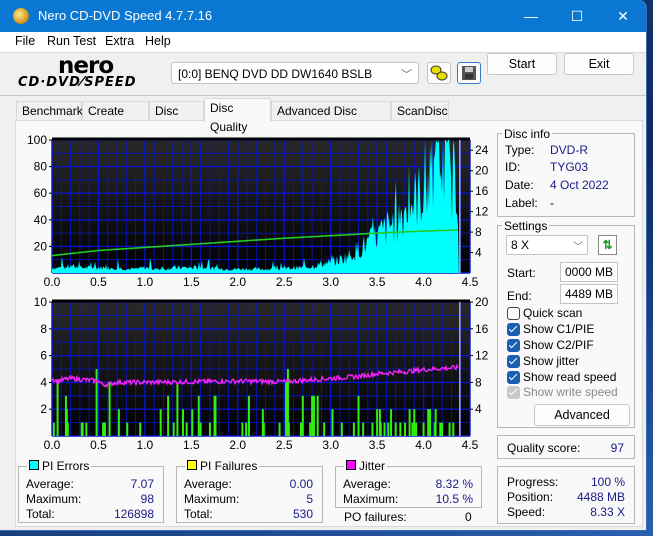  What do you see at coordinates (623, 16) in the screenshot?
I see `close-button: ✕` at bounding box center [623, 16].